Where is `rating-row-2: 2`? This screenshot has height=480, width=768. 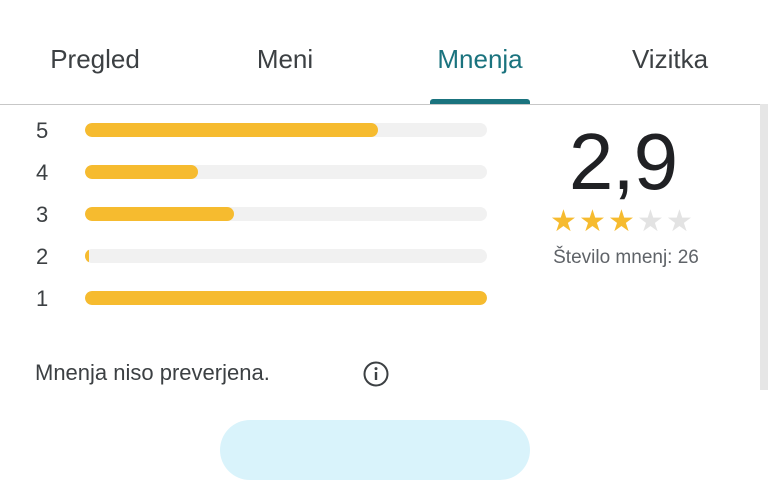
rating-row-2: 2 is located at coordinates (266, 256).